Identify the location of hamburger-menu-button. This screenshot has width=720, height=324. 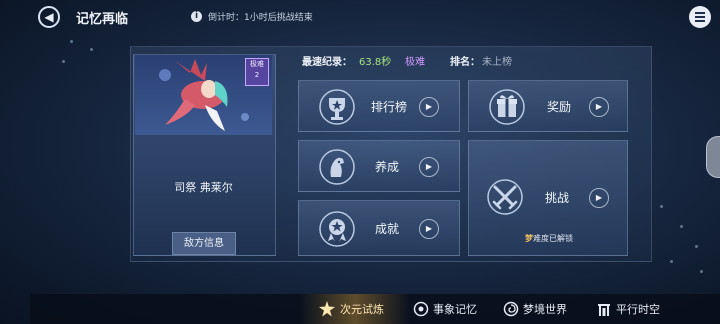
(700, 17).